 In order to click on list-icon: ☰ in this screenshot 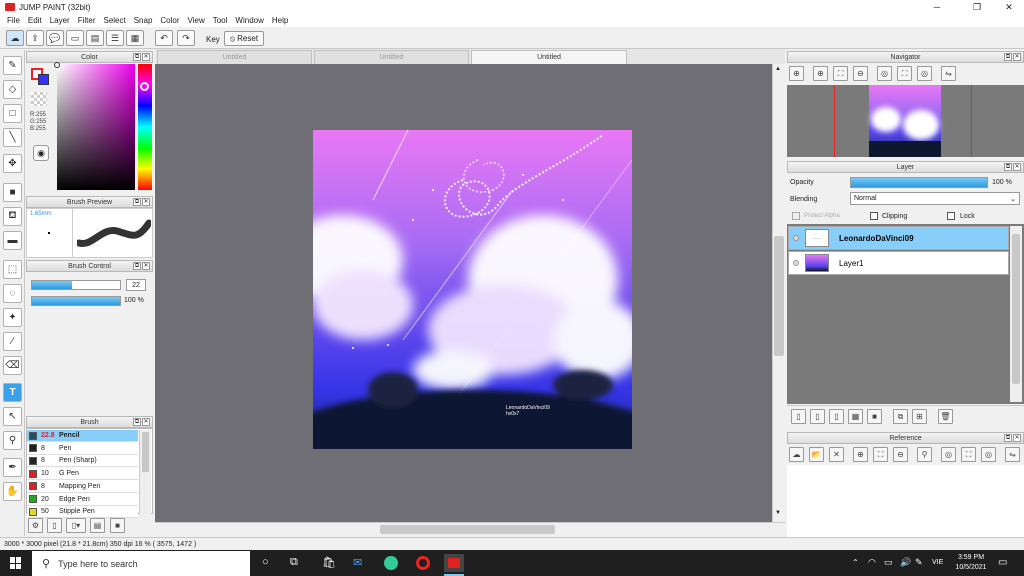, I will do `click(115, 38)`.